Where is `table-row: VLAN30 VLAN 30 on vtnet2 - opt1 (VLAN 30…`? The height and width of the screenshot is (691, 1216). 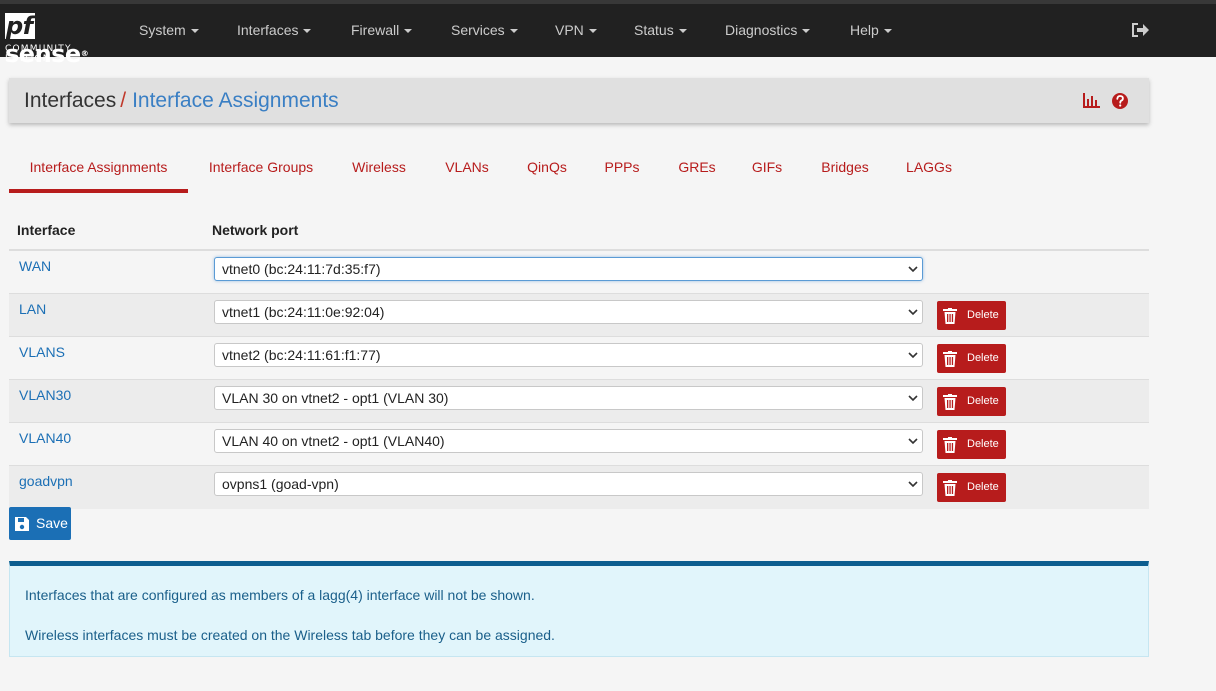 table-row: VLAN30 VLAN 30 on vtnet2 - opt1 (VLAN 30… is located at coordinates (579, 401).